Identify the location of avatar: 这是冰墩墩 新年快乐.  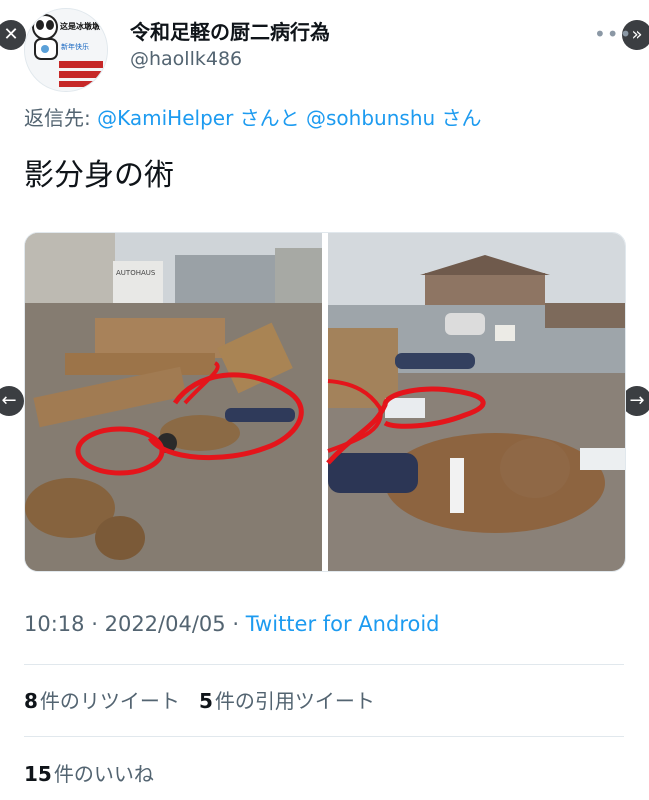
(66, 50).